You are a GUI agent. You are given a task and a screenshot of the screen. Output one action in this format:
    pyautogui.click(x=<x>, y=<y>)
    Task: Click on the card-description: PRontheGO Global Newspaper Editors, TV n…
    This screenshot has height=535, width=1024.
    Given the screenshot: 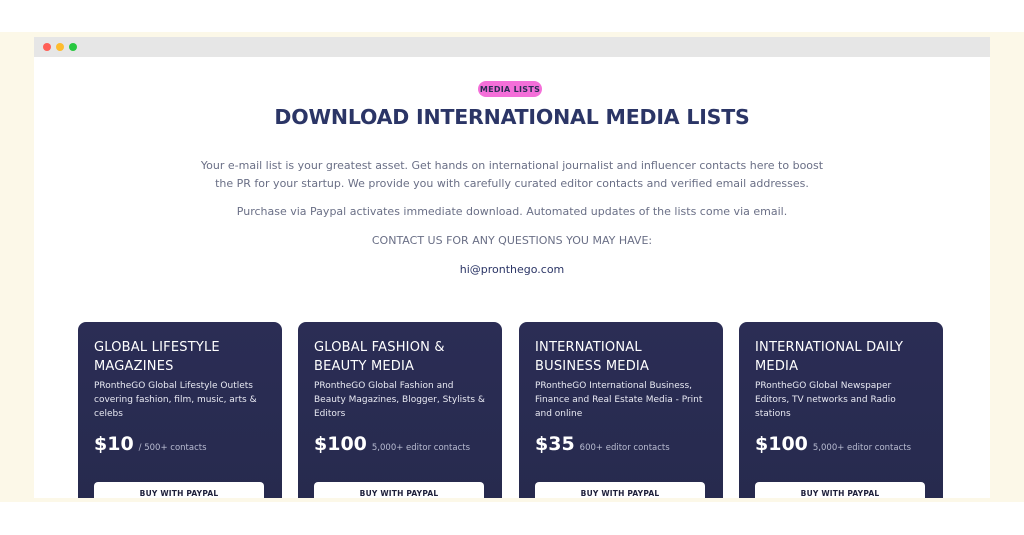 What is the action you would take?
    pyautogui.click(x=825, y=400)
    